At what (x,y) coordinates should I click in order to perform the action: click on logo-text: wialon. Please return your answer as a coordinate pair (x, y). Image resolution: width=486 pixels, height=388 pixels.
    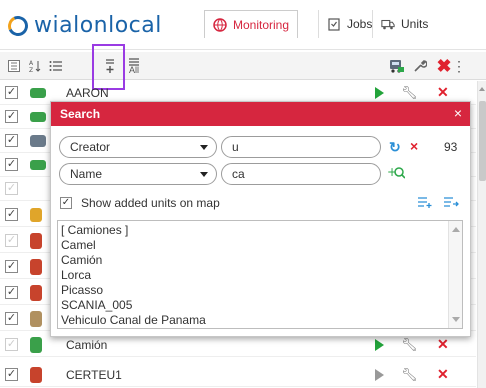
    Looking at the image, I should click on (71, 25).